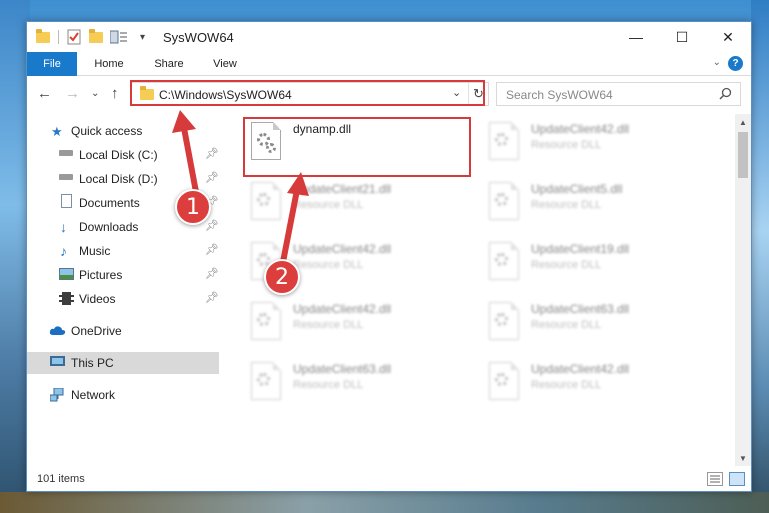 Image resolution: width=769 pixels, height=513 pixels. I want to click on minimize-button: —, so click(636, 37).